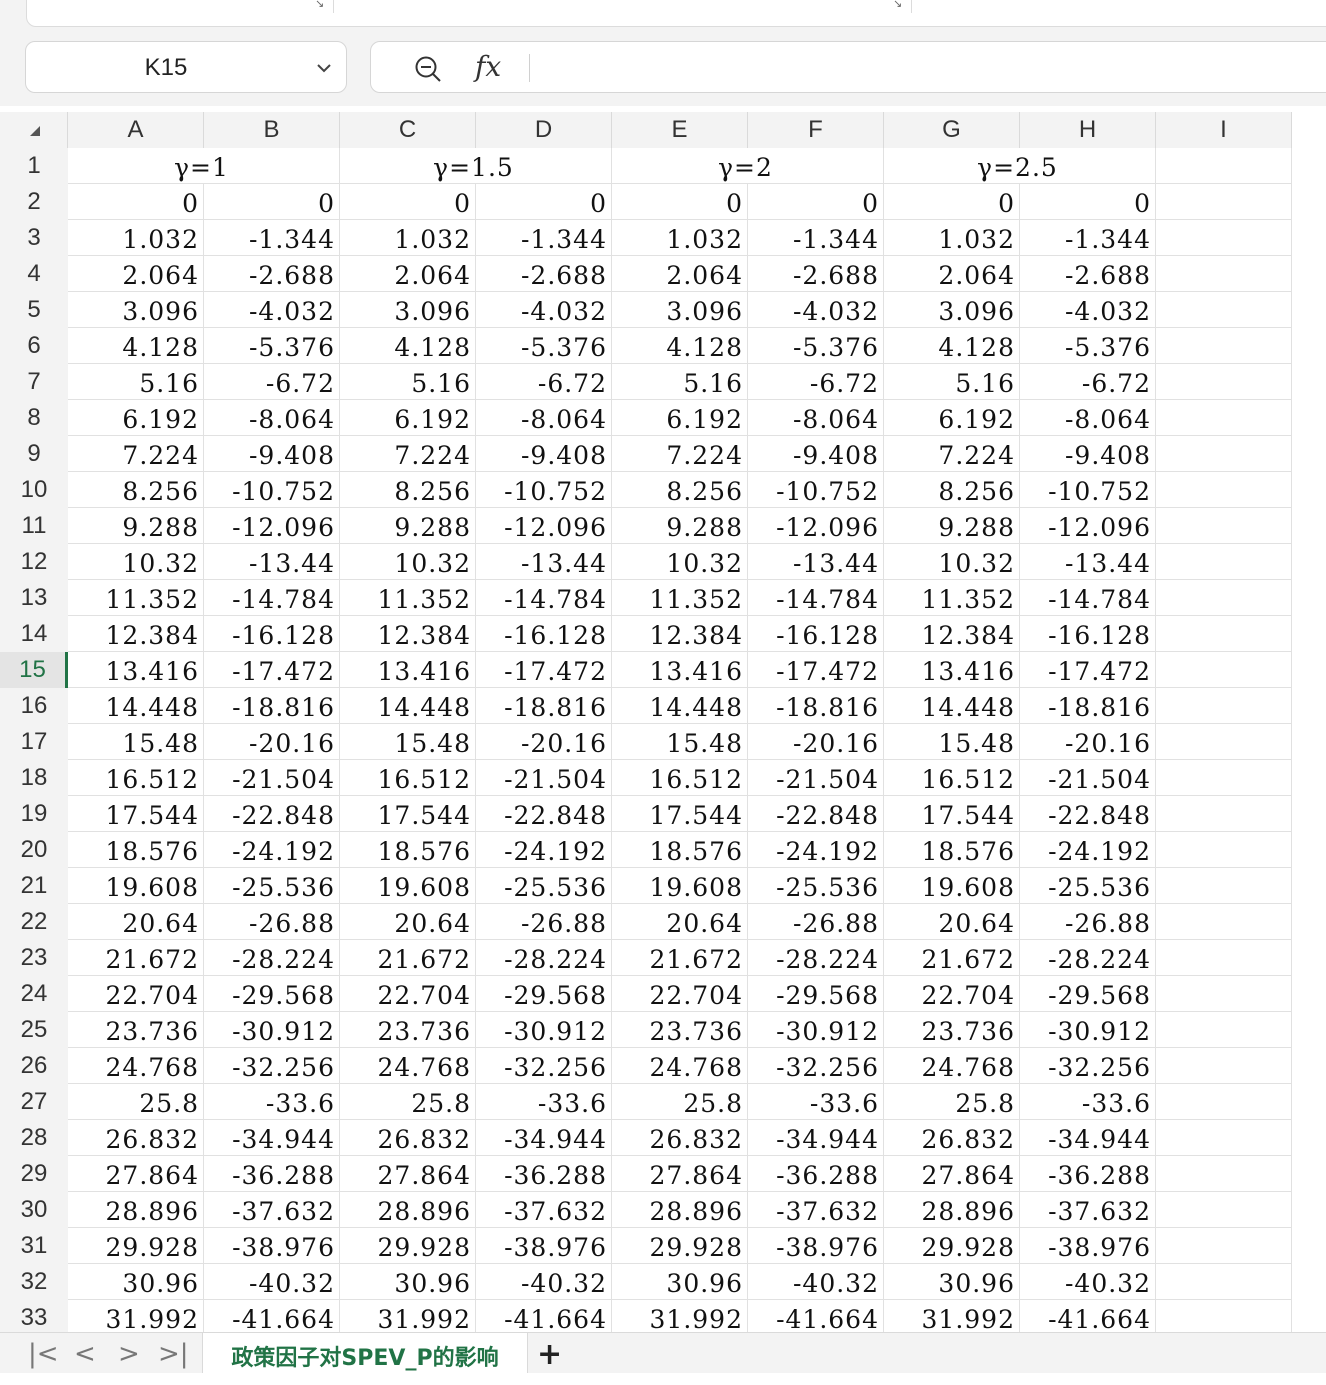  Describe the element at coordinates (816, 562) in the screenshot. I see `cell: -13.44` at that location.